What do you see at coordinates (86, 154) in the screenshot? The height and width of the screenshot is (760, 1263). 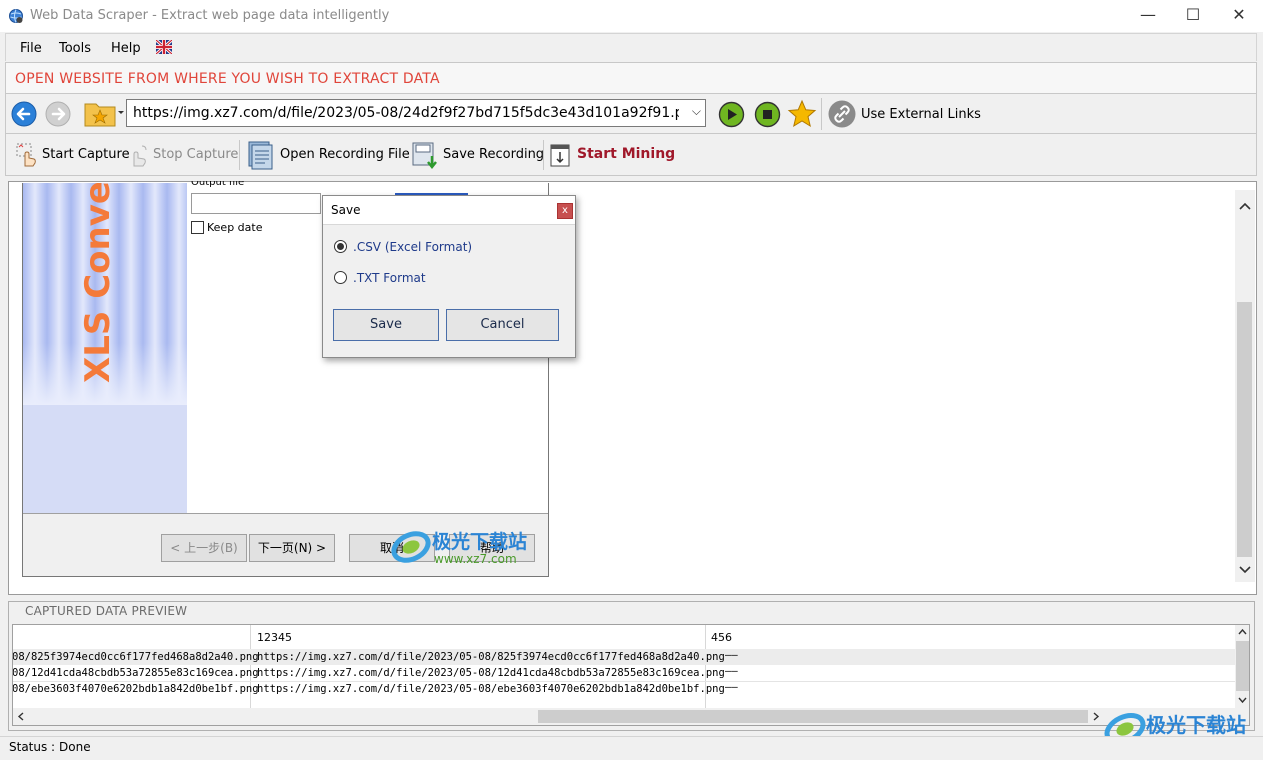 I see `start-capture-label: Start Capture` at bounding box center [86, 154].